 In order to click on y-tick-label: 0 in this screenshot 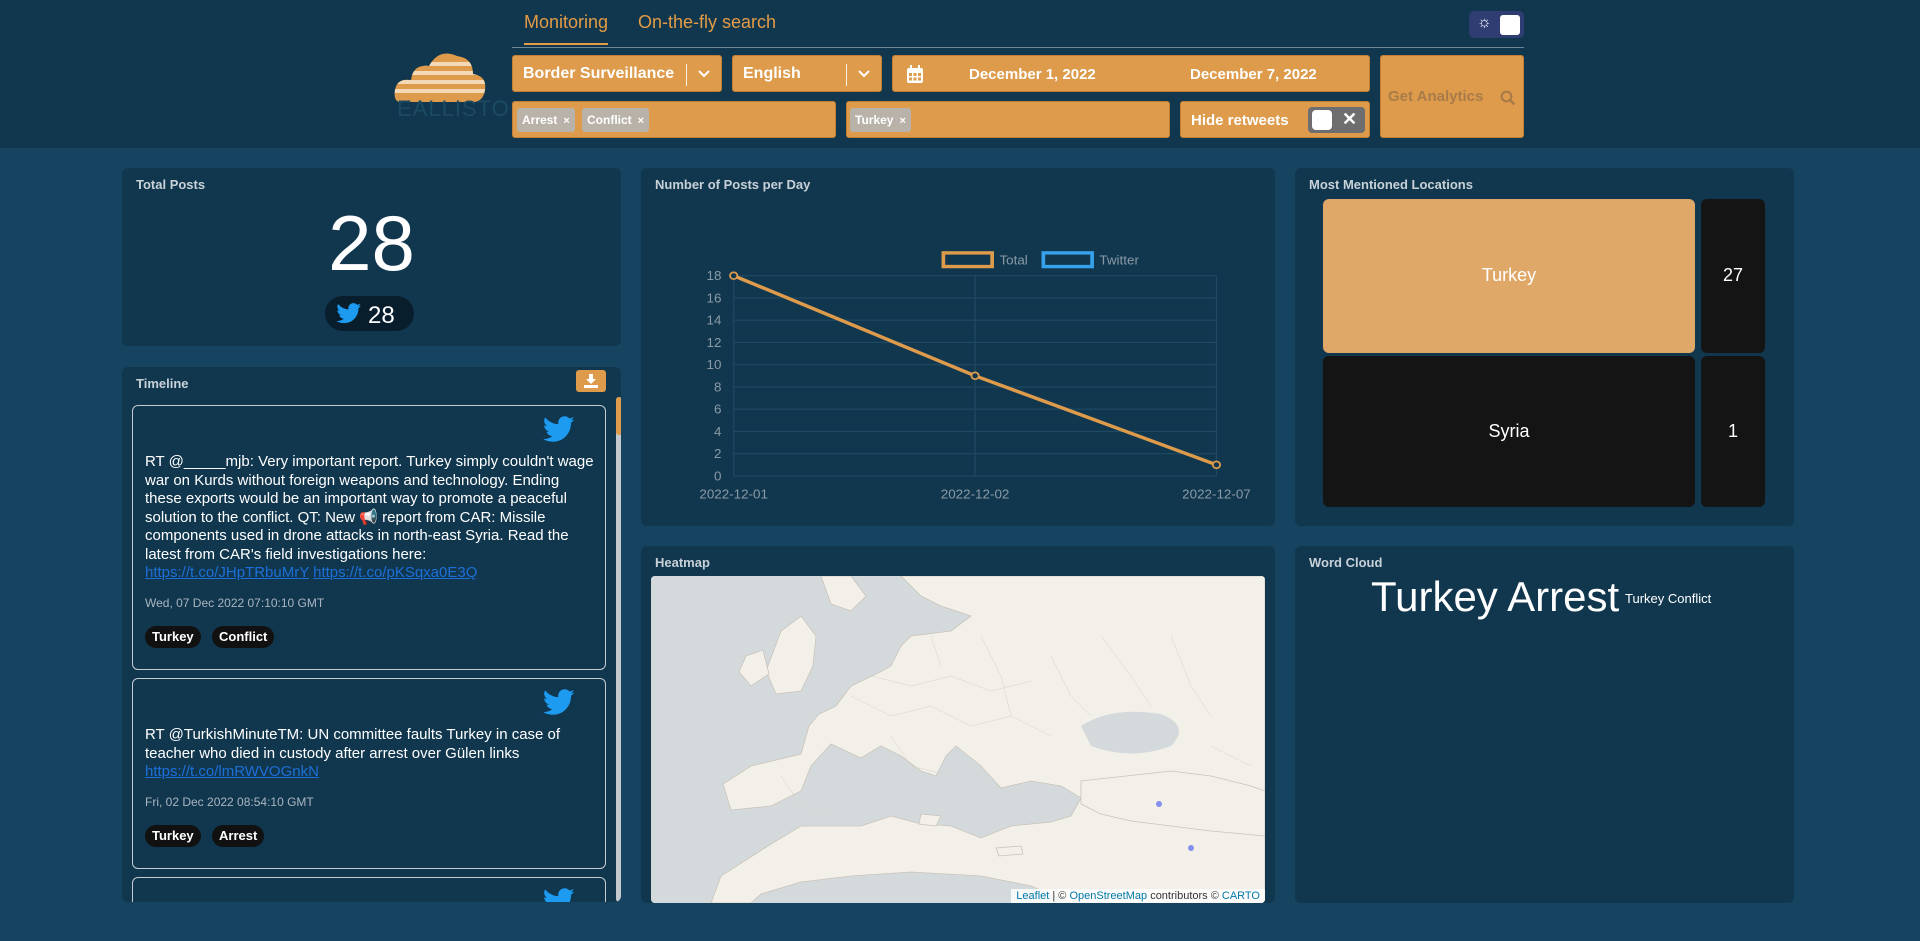, I will do `click(717, 476)`.